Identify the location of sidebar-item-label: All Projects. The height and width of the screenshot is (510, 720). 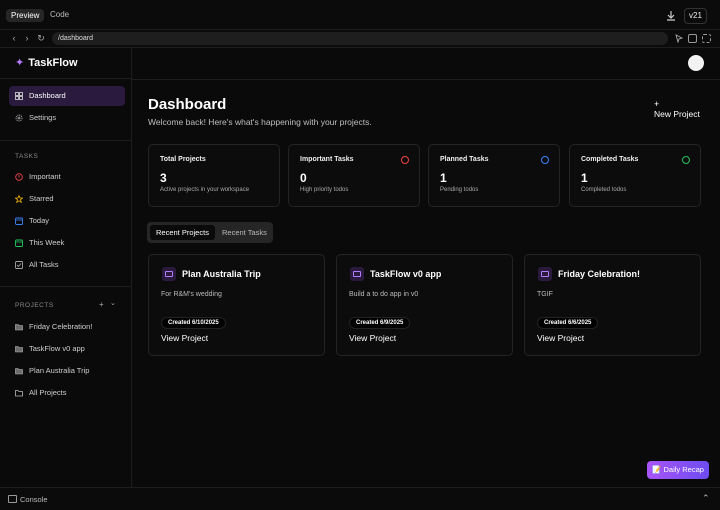
(48, 392).